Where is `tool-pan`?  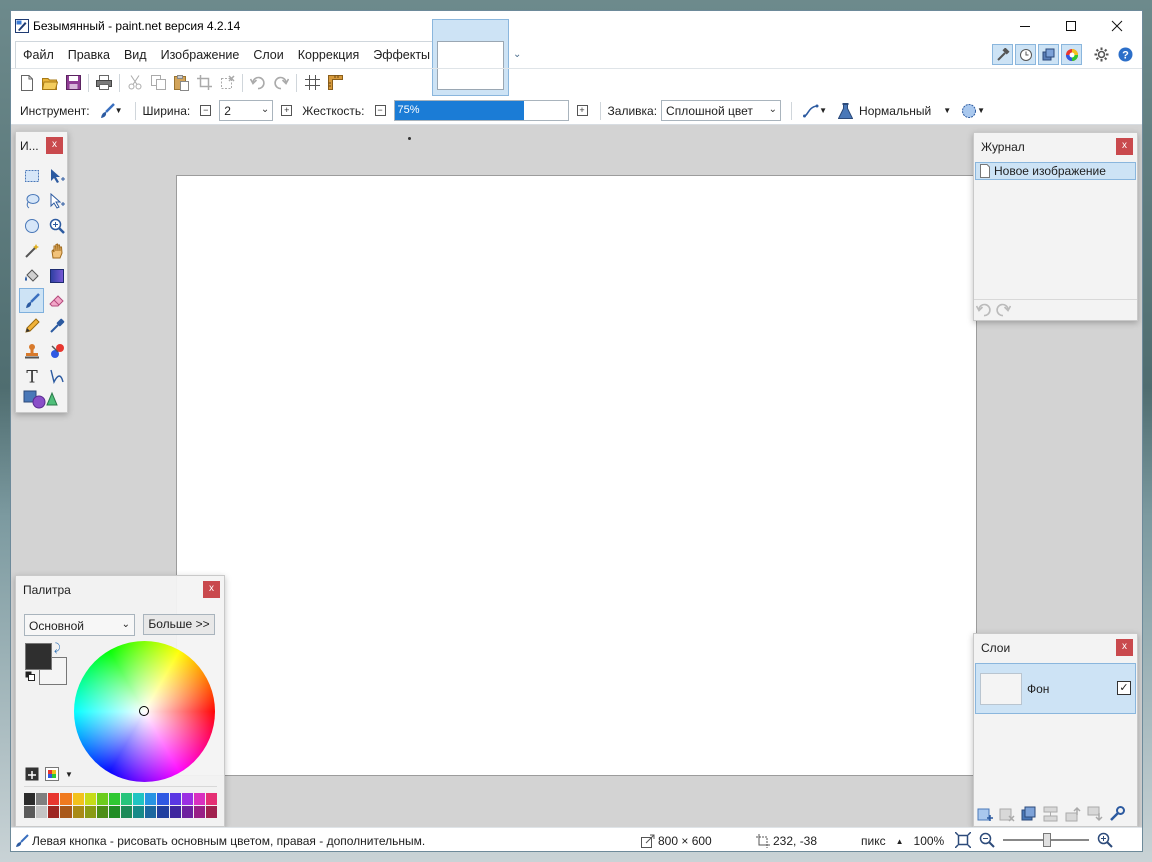 tool-pan is located at coordinates (56, 250).